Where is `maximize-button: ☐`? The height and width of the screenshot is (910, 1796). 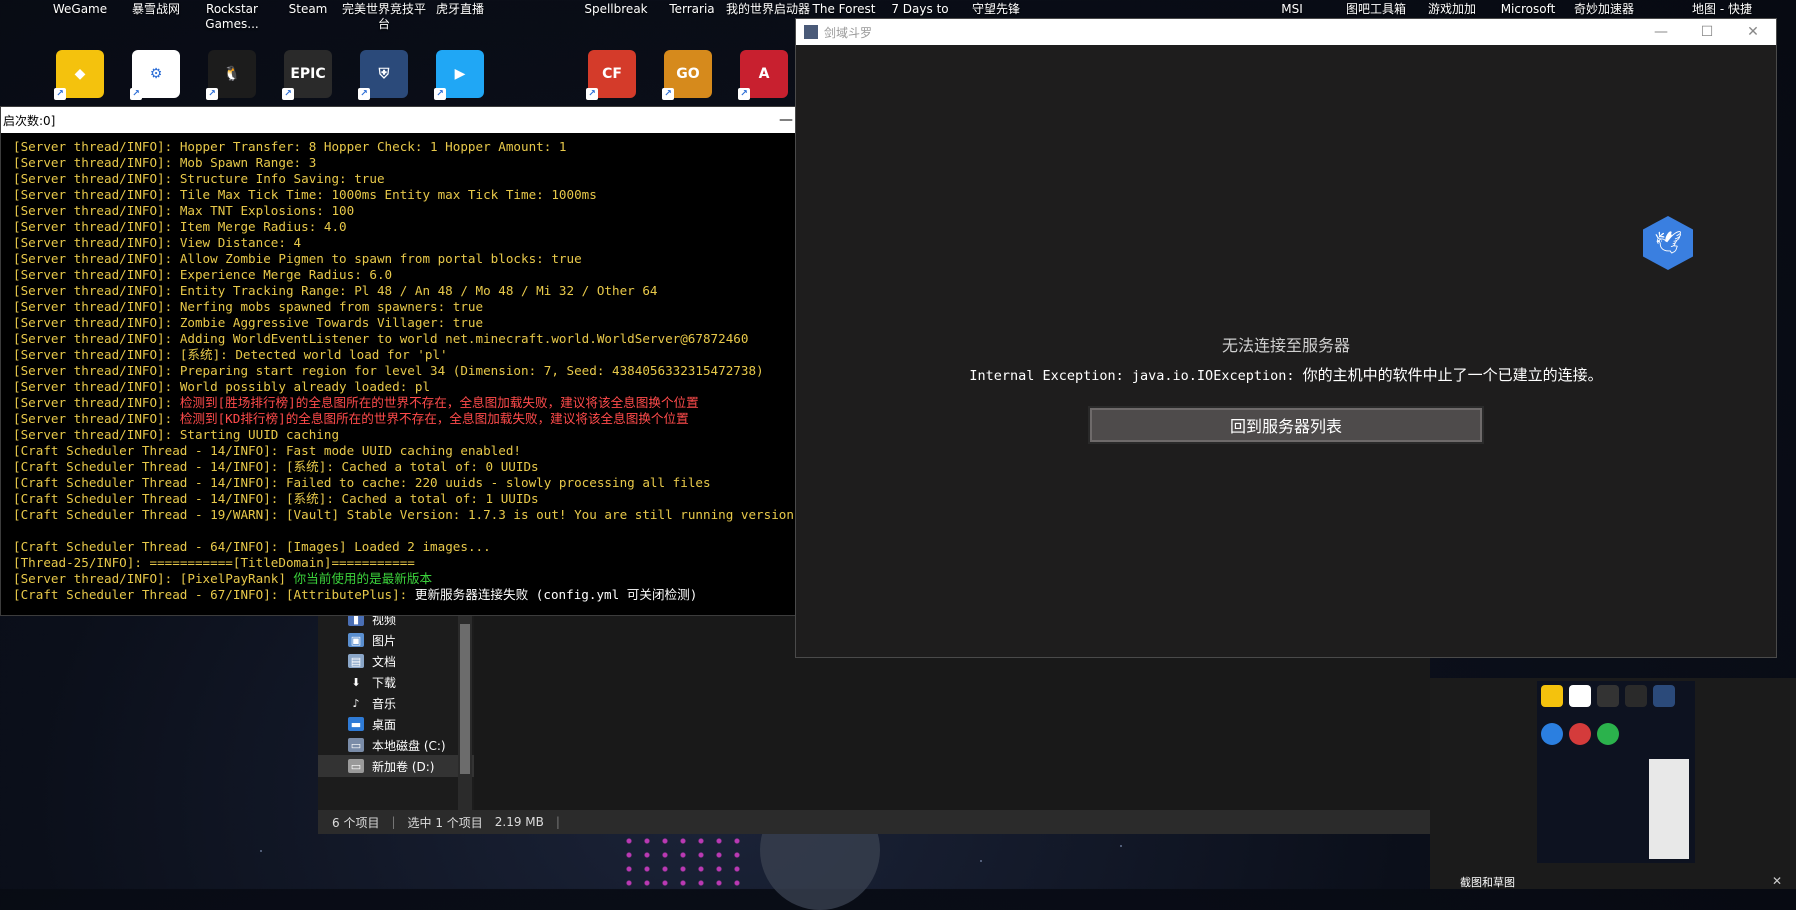 maximize-button: ☐ is located at coordinates (1707, 32).